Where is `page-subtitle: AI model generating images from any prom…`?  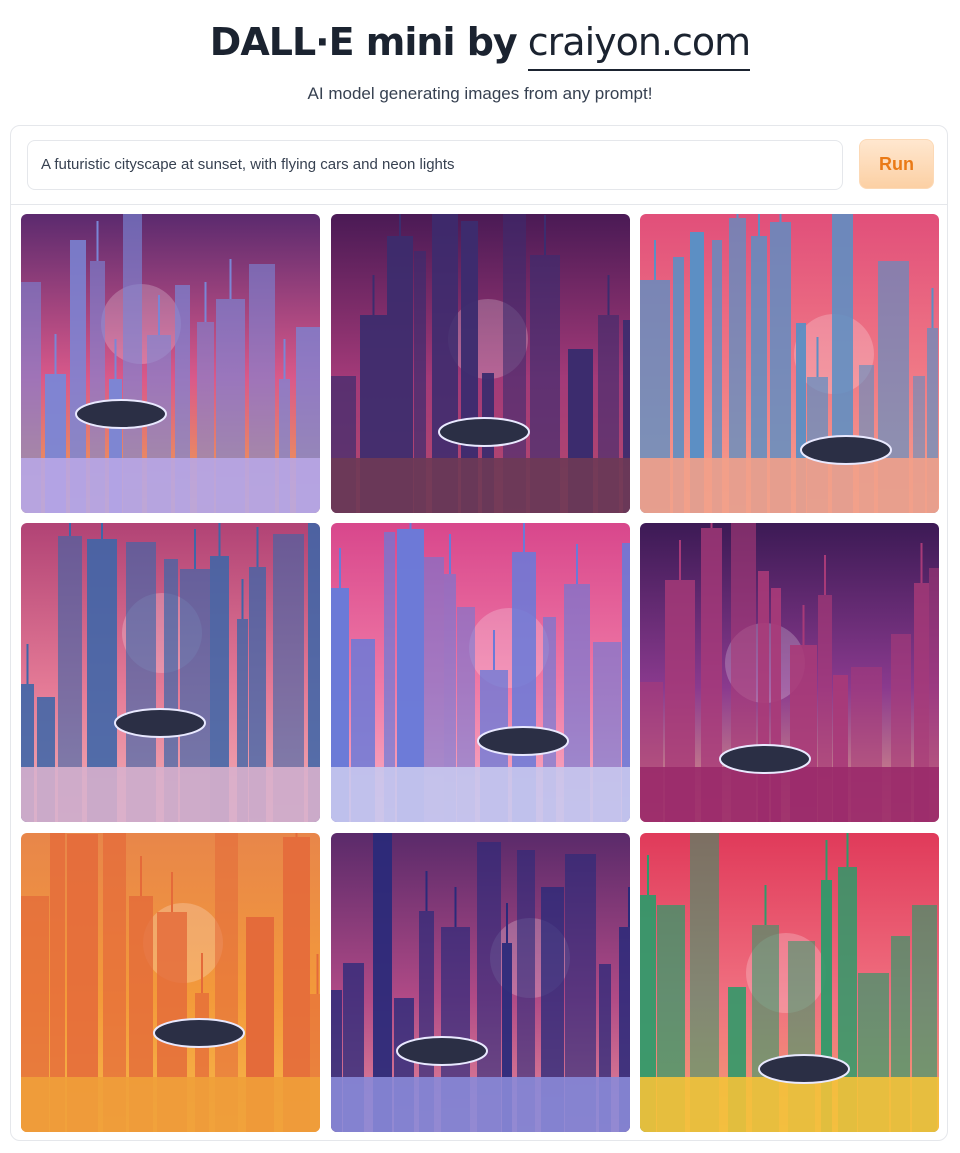
page-subtitle: AI model generating images from any prom… is located at coordinates (480, 93).